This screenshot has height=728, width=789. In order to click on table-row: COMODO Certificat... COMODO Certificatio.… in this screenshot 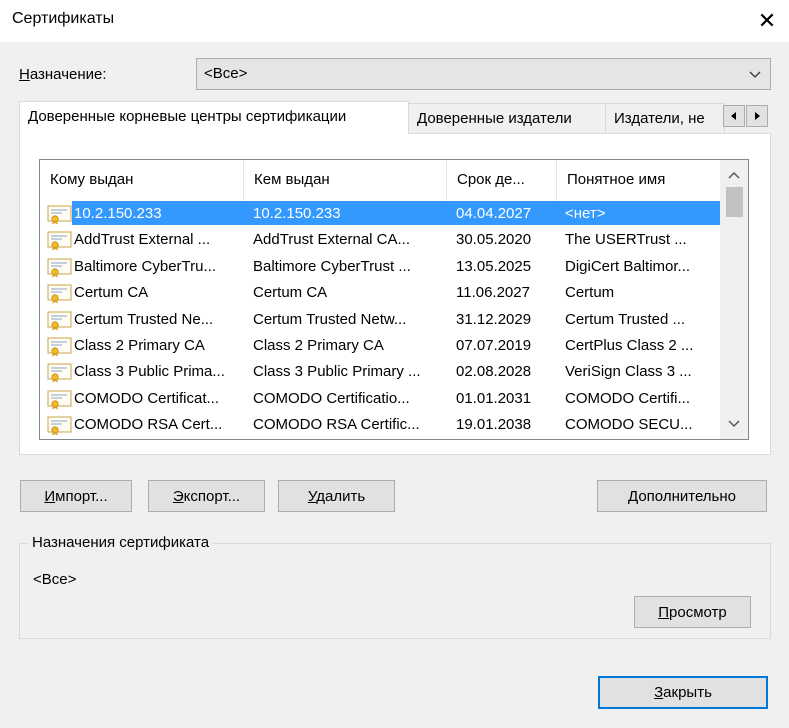, I will do `click(380, 399)`.